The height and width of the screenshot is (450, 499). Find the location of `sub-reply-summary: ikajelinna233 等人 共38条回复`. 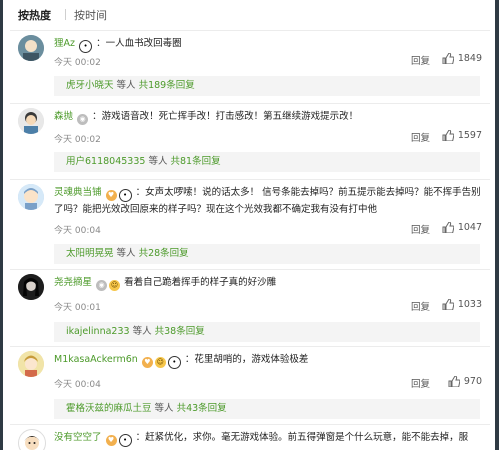

sub-reply-summary: ikajelinna233 等人 共38条回复 is located at coordinates (267, 332).